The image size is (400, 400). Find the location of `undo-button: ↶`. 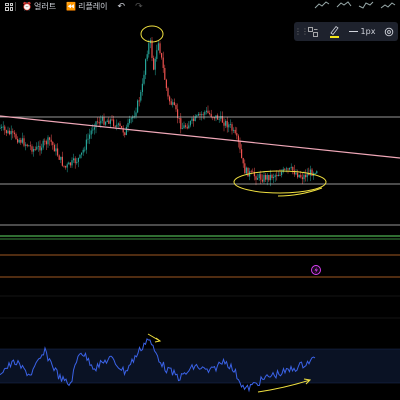

undo-button: ↶ is located at coordinates (122, 7).